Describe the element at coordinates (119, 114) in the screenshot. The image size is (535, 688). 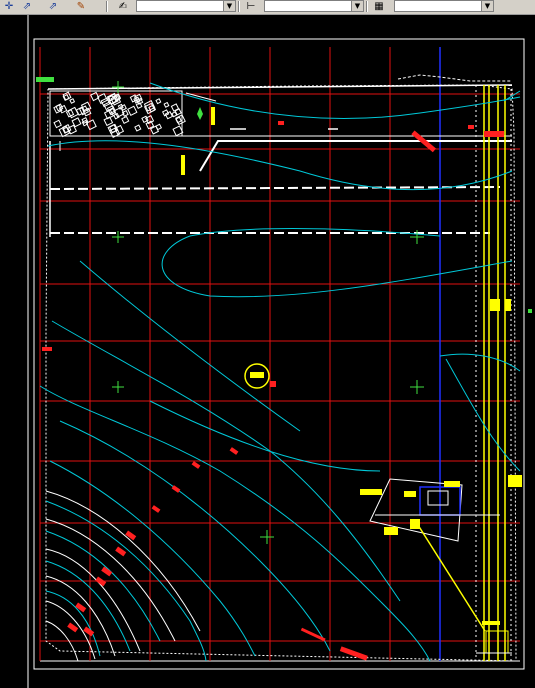
I see `hatch-pattern` at that location.